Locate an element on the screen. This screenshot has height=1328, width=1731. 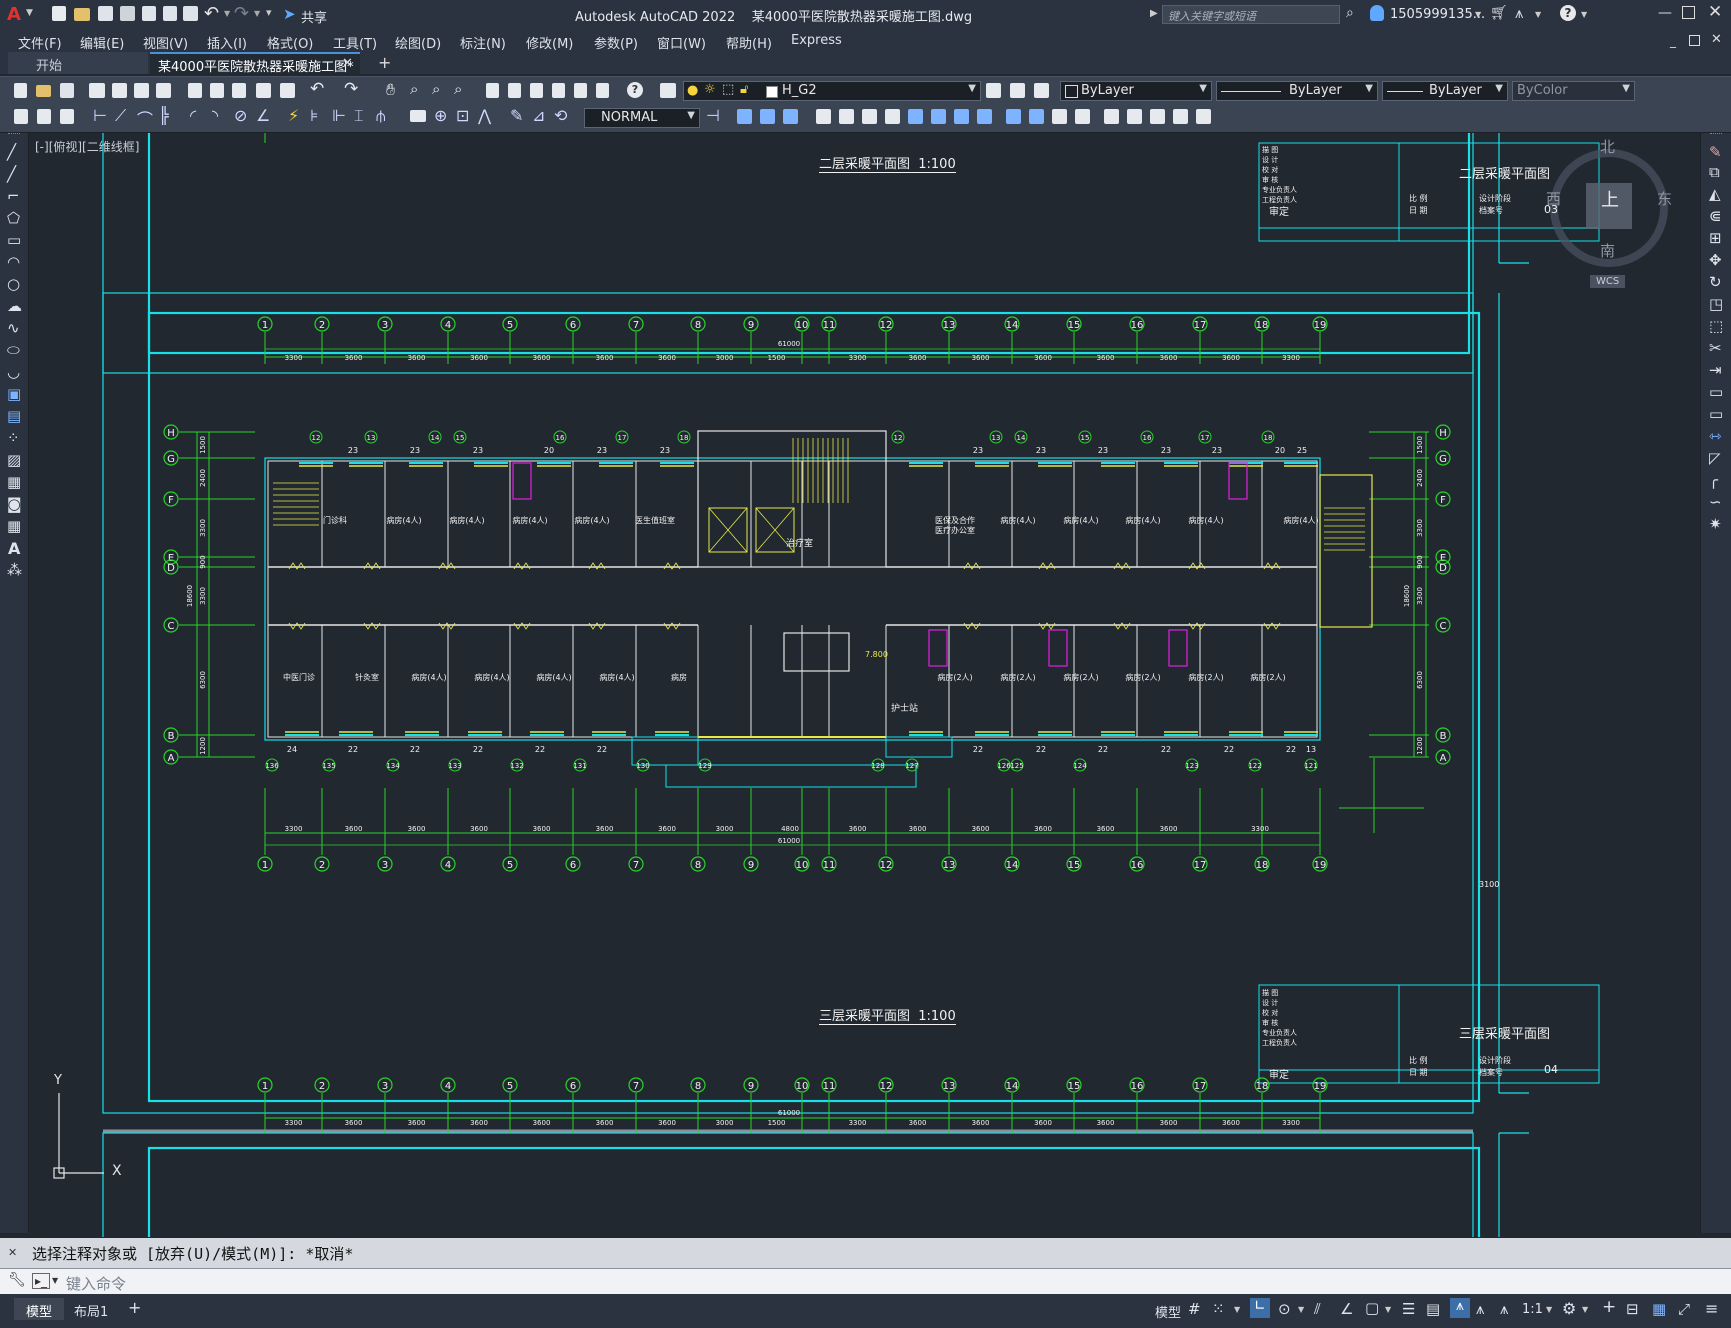
linetype-dropdown: ByLayer ▼ is located at coordinates (1297, 91).